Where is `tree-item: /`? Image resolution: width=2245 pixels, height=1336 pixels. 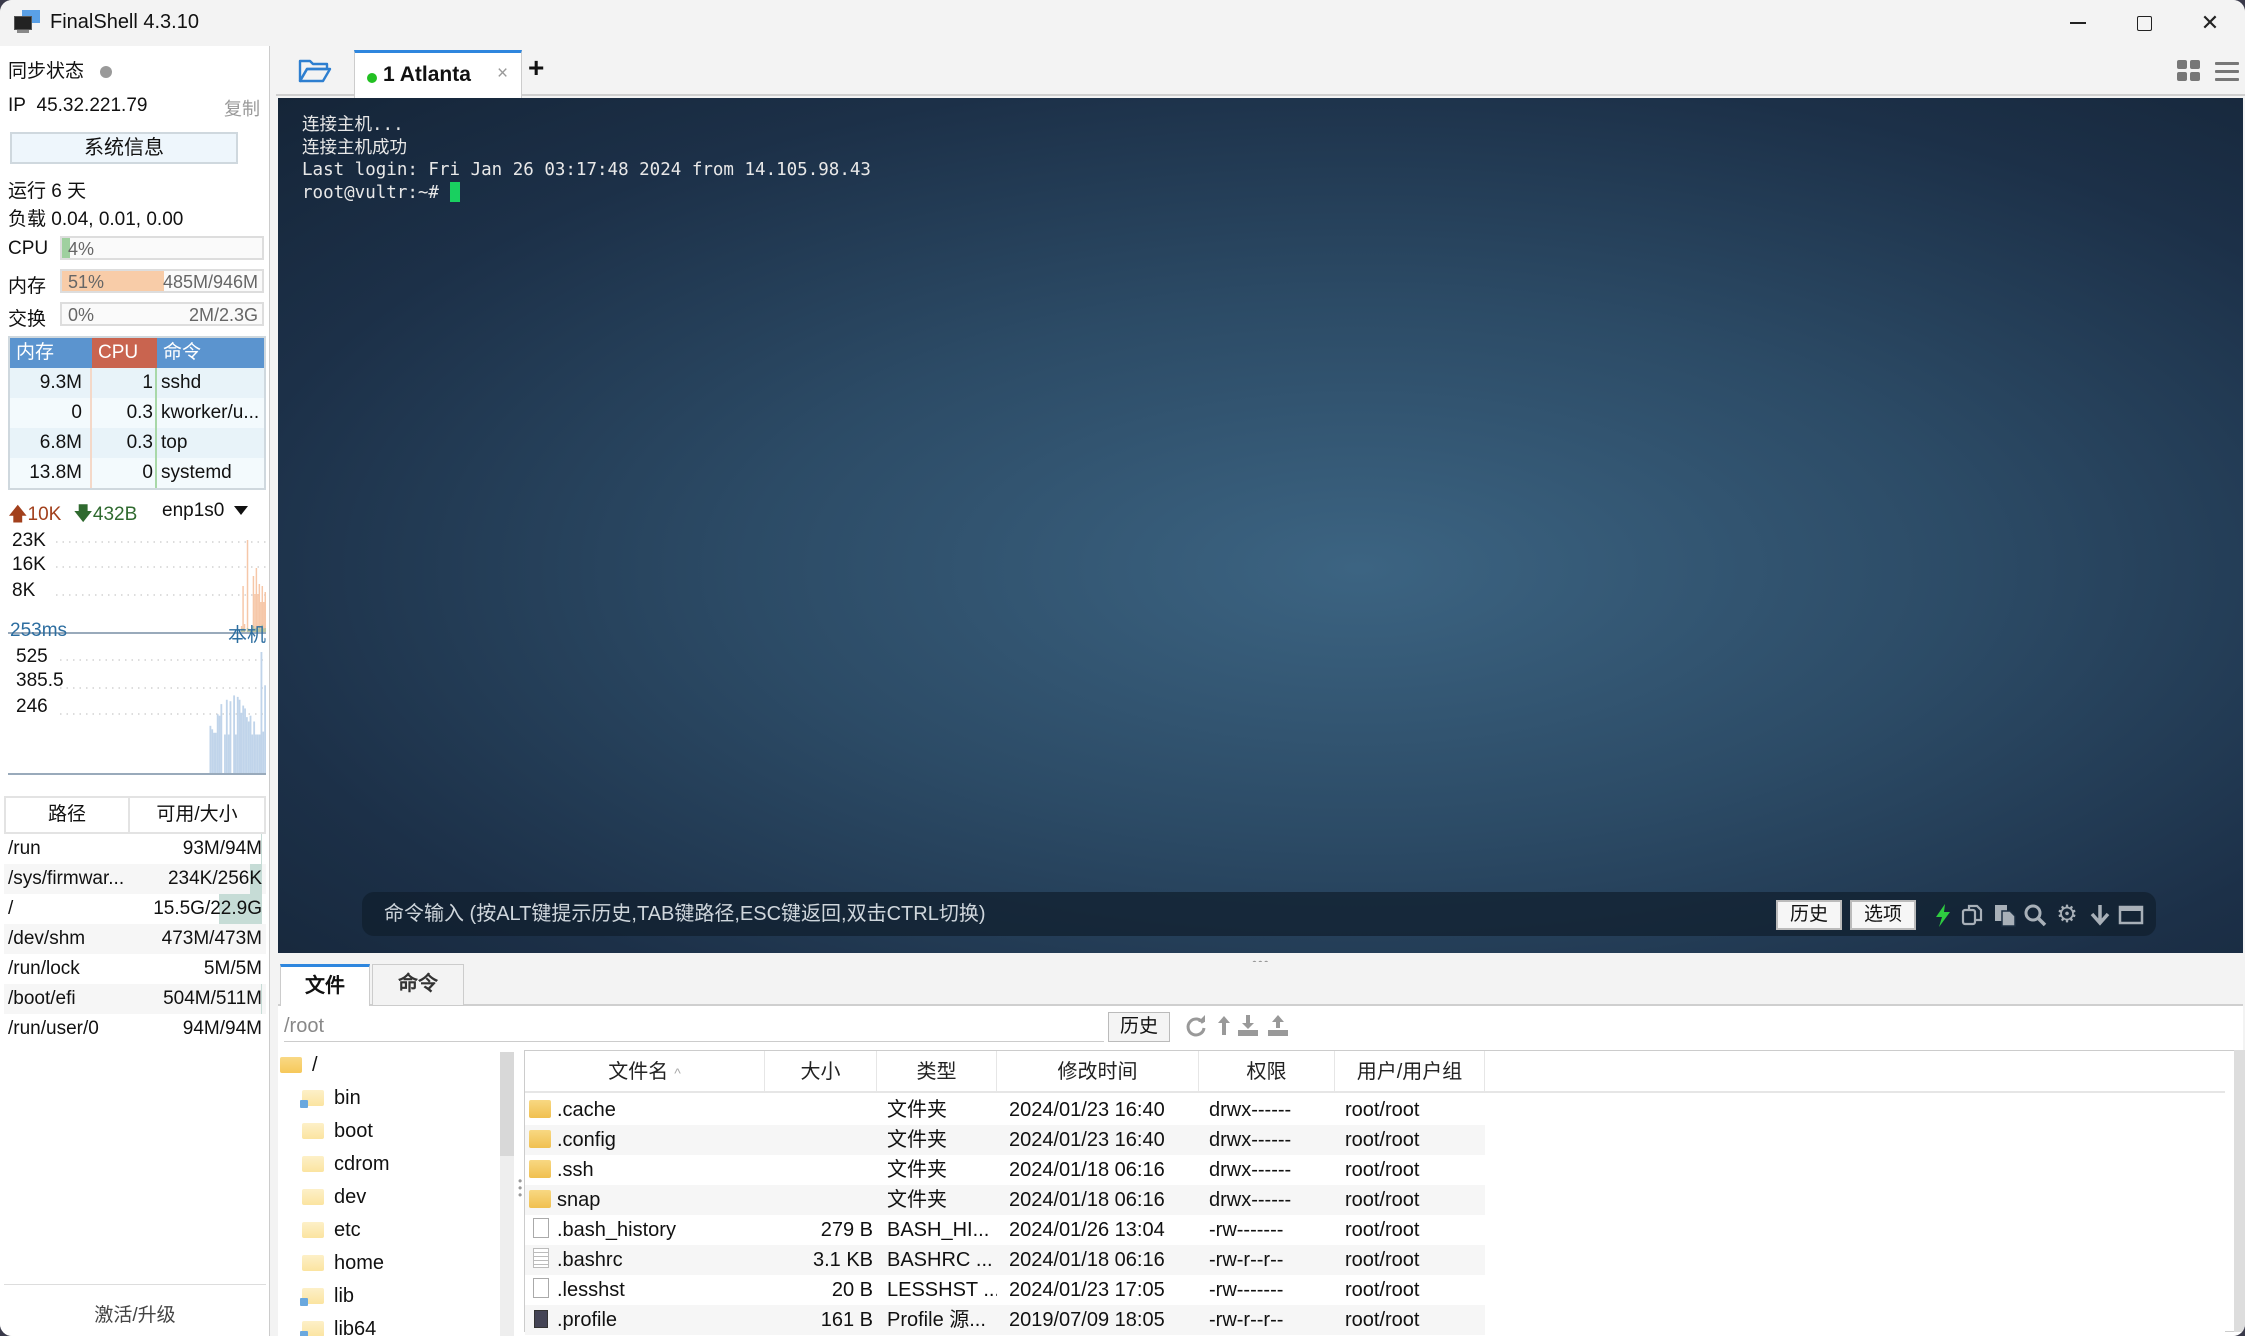 tree-item: / is located at coordinates (299, 1065).